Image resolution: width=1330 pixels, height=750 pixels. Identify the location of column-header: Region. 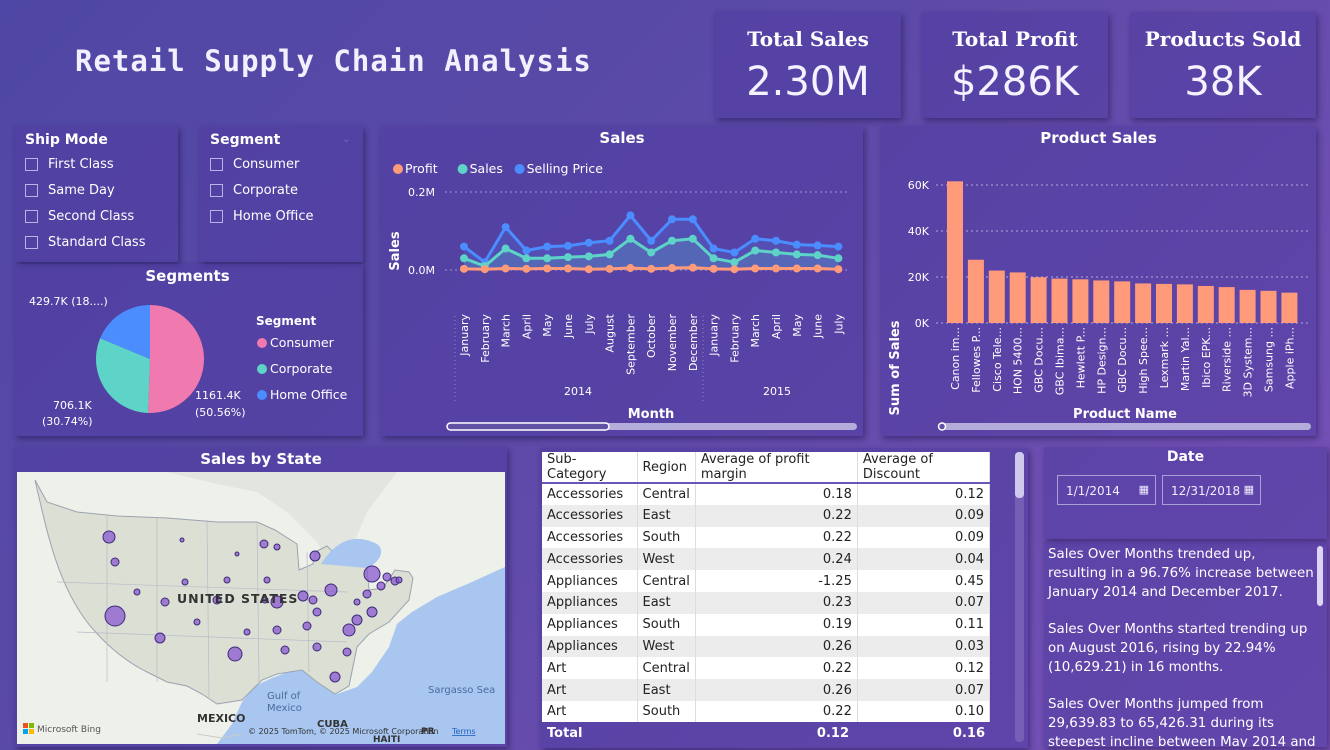
(666, 468).